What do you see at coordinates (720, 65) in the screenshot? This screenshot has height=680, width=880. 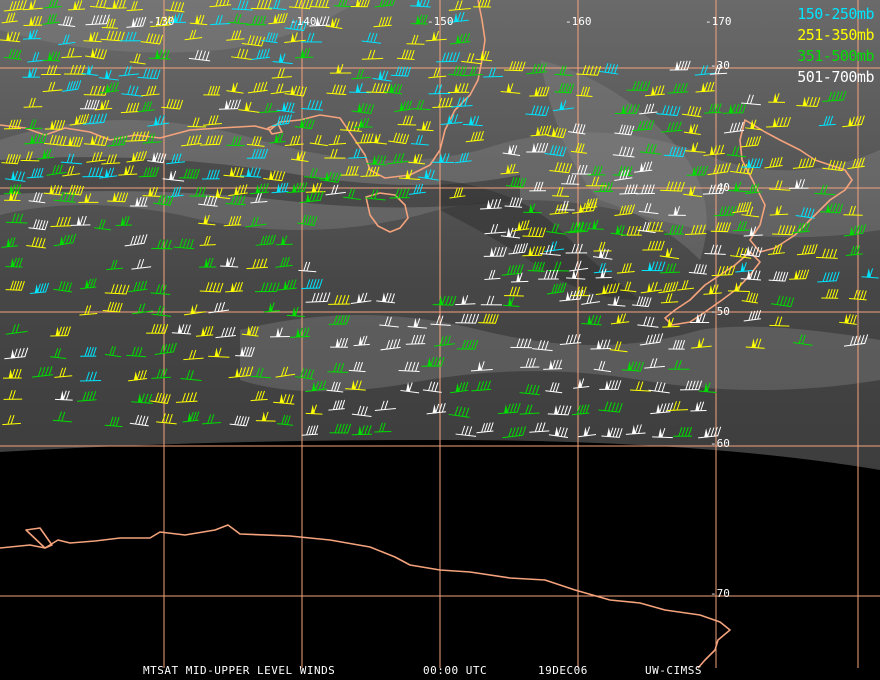 I see `latitude-label: -30` at bounding box center [720, 65].